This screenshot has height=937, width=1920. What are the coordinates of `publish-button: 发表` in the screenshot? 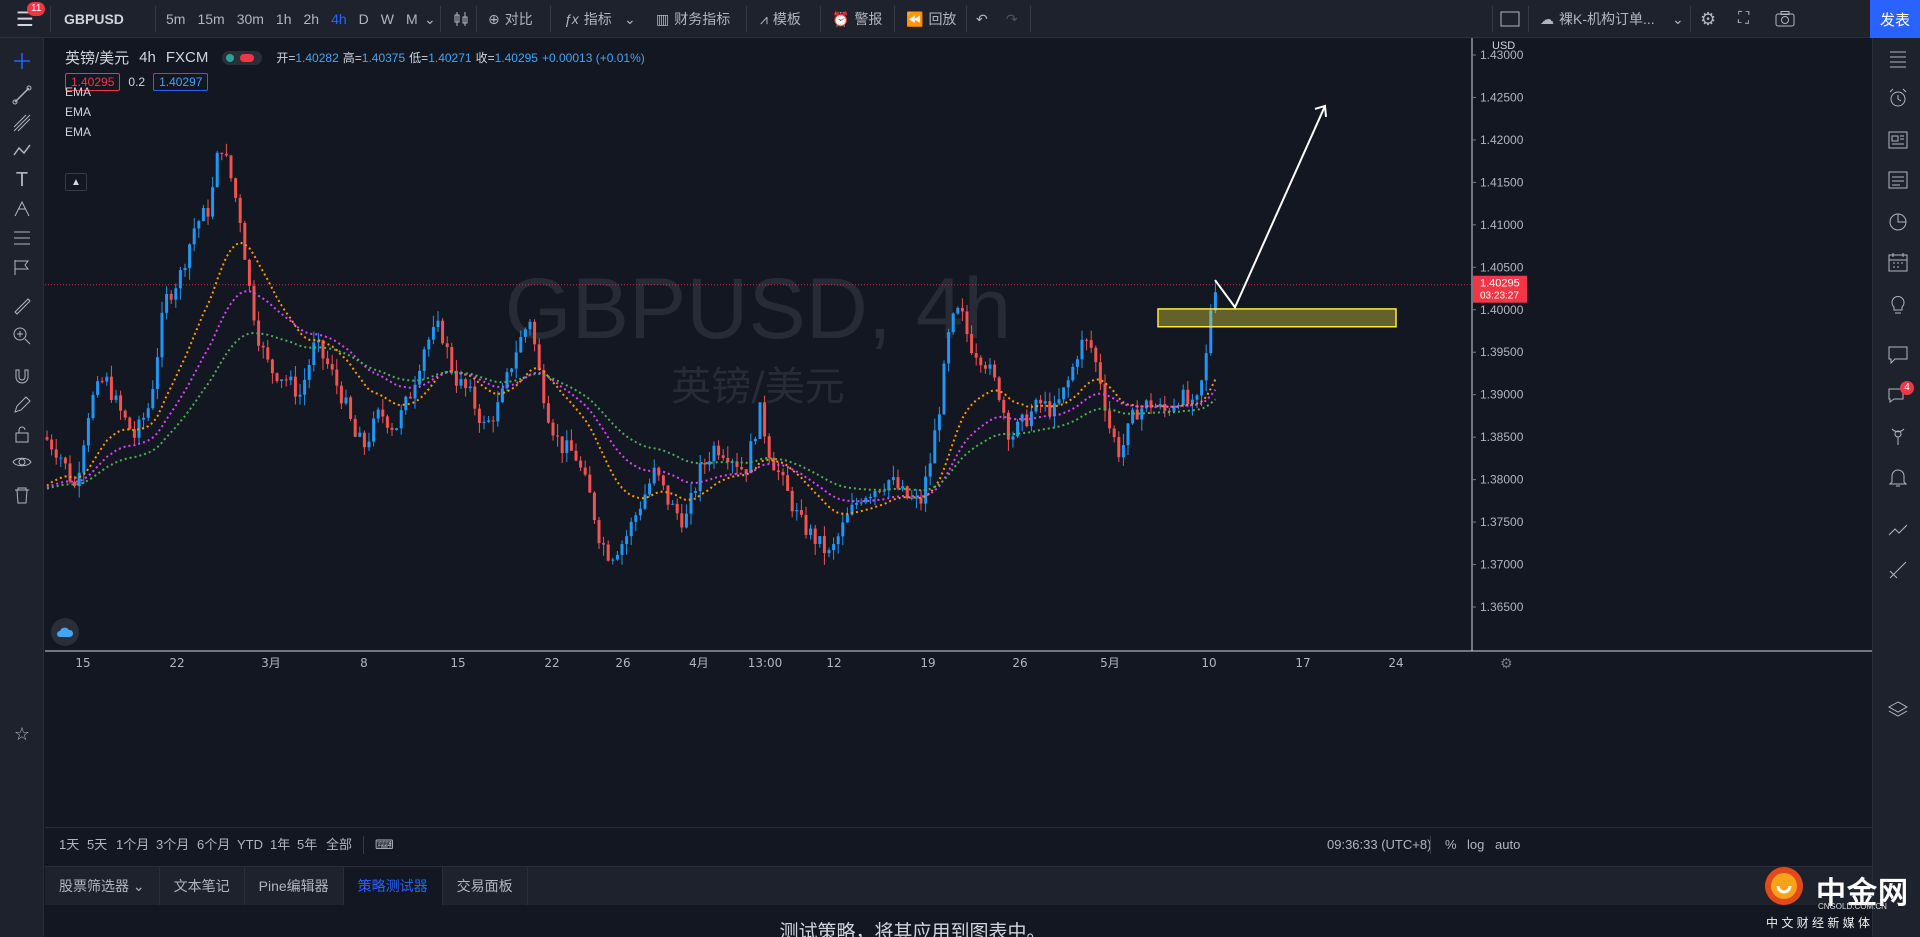 It's located at (1895, 19).